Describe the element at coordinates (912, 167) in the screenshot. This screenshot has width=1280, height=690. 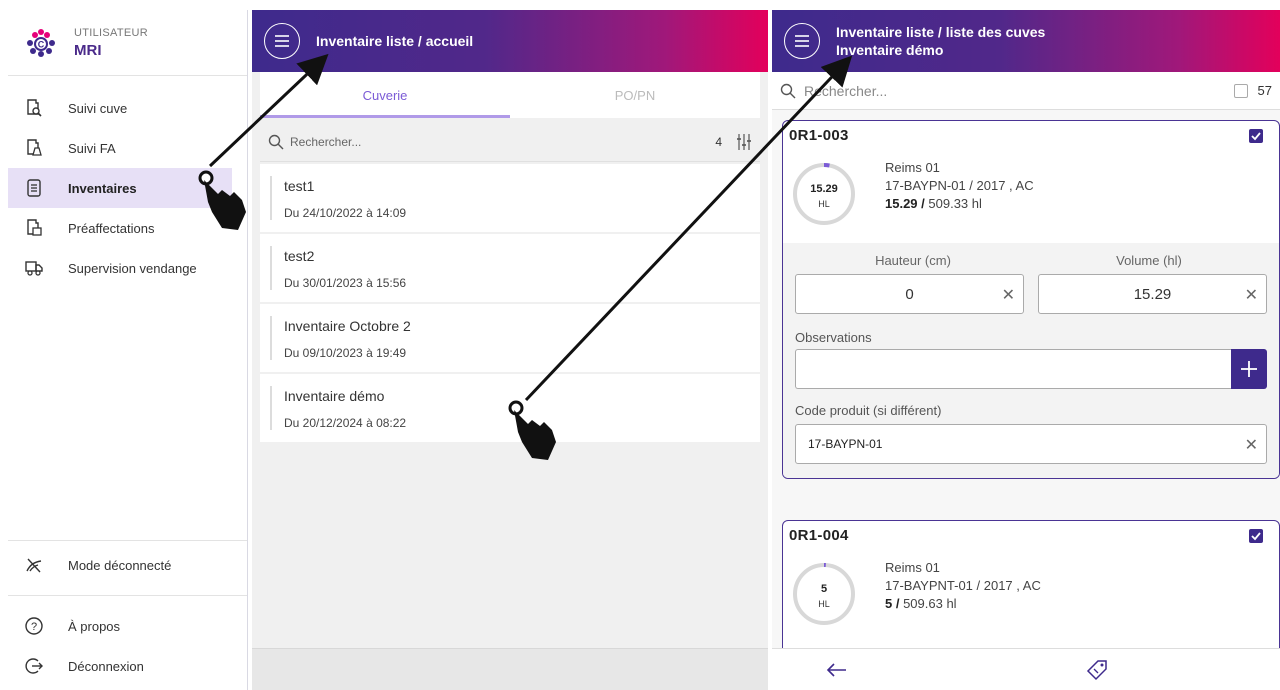
I see `tank-site: Reims 01` at that location.